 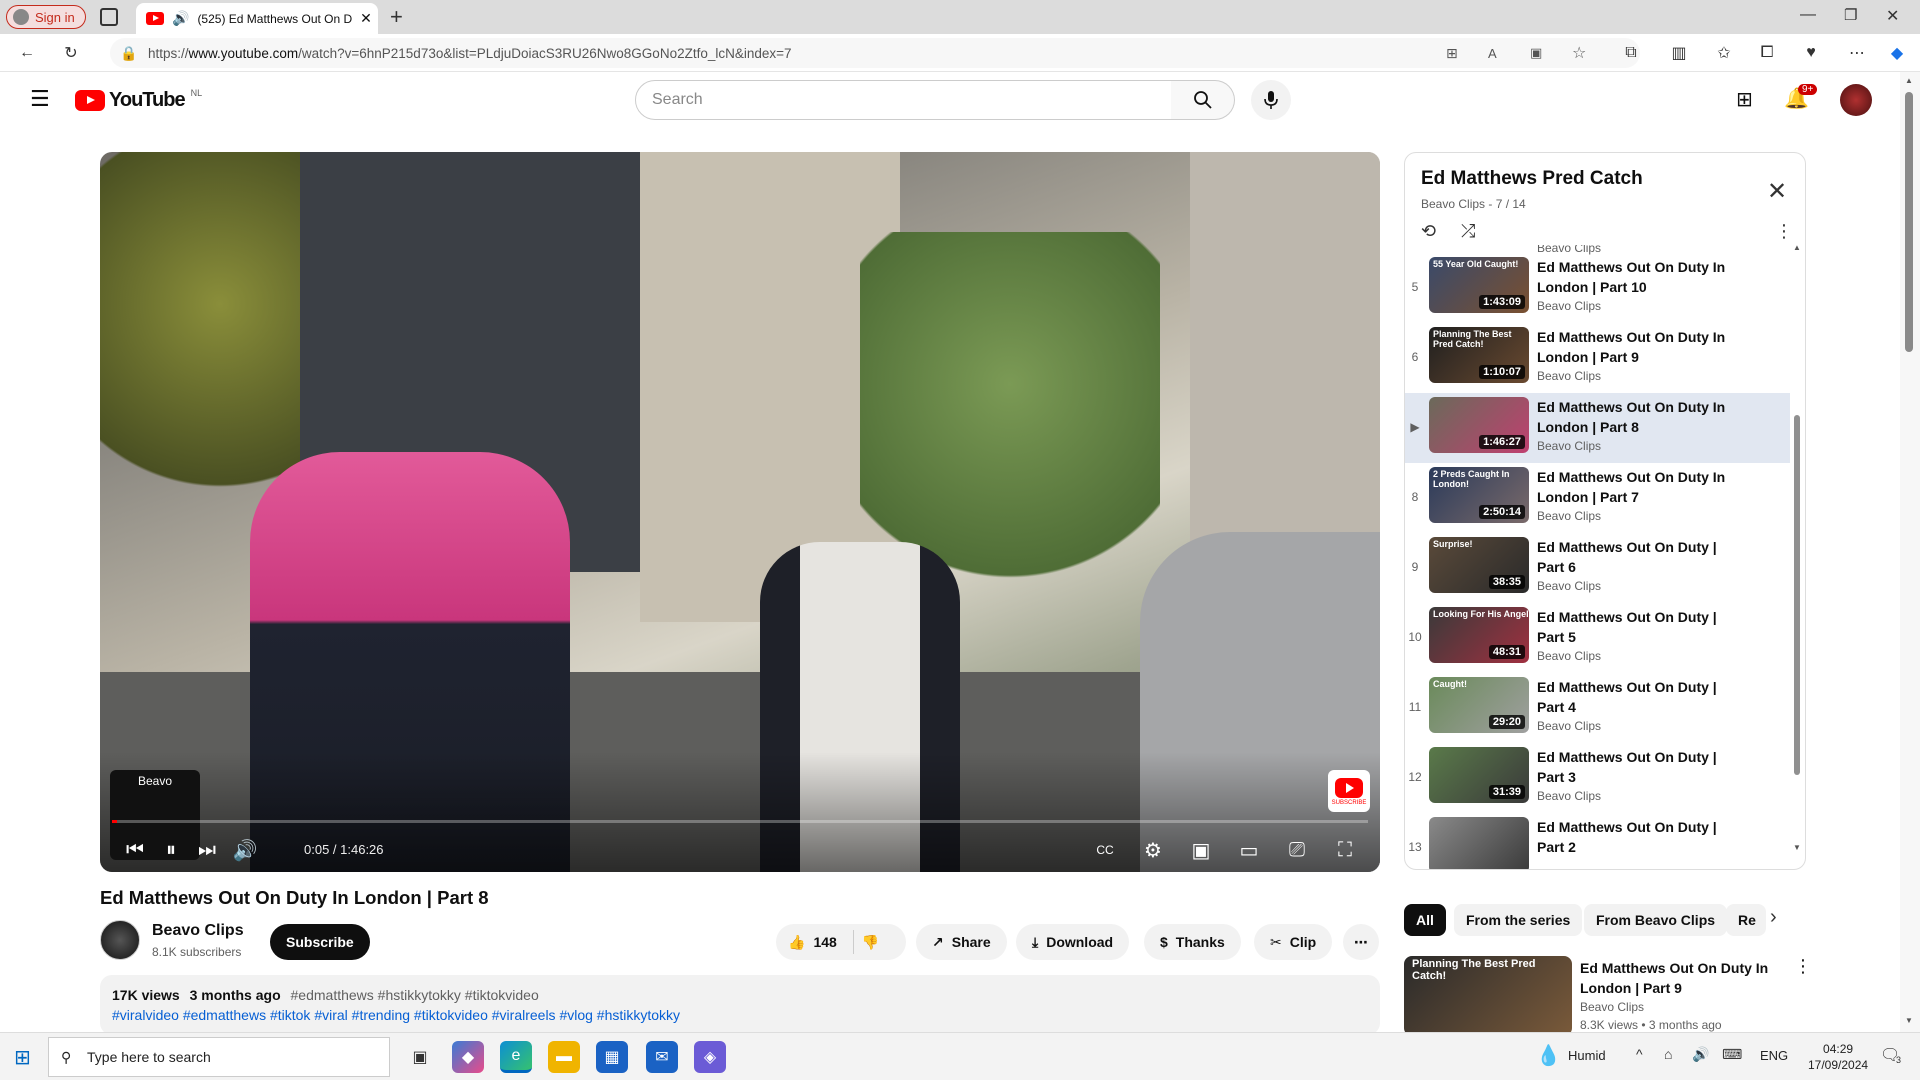 I want to click on network-icon: ⌂, so click(x=1668, y=1054).